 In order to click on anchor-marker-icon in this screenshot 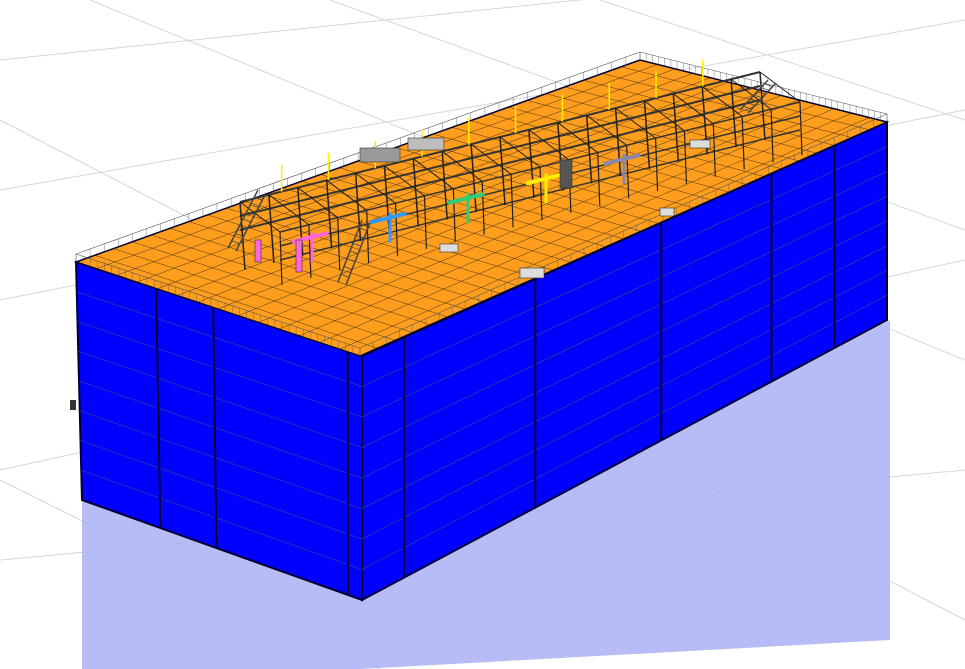, I will do `click(73, 405)`.